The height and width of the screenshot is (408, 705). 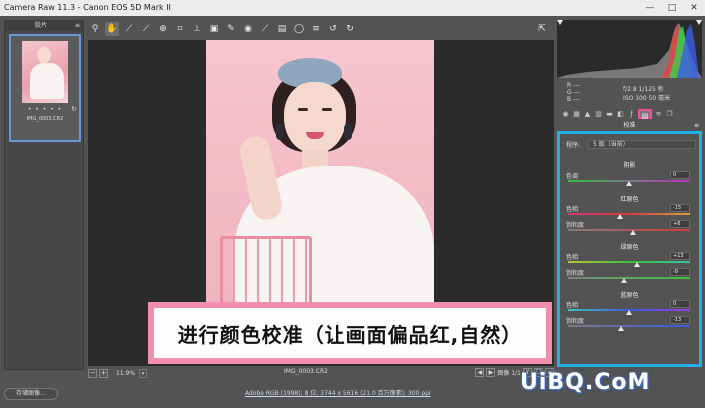 I want to click on crop-icon: ⌗, so click(x=180, y=29).